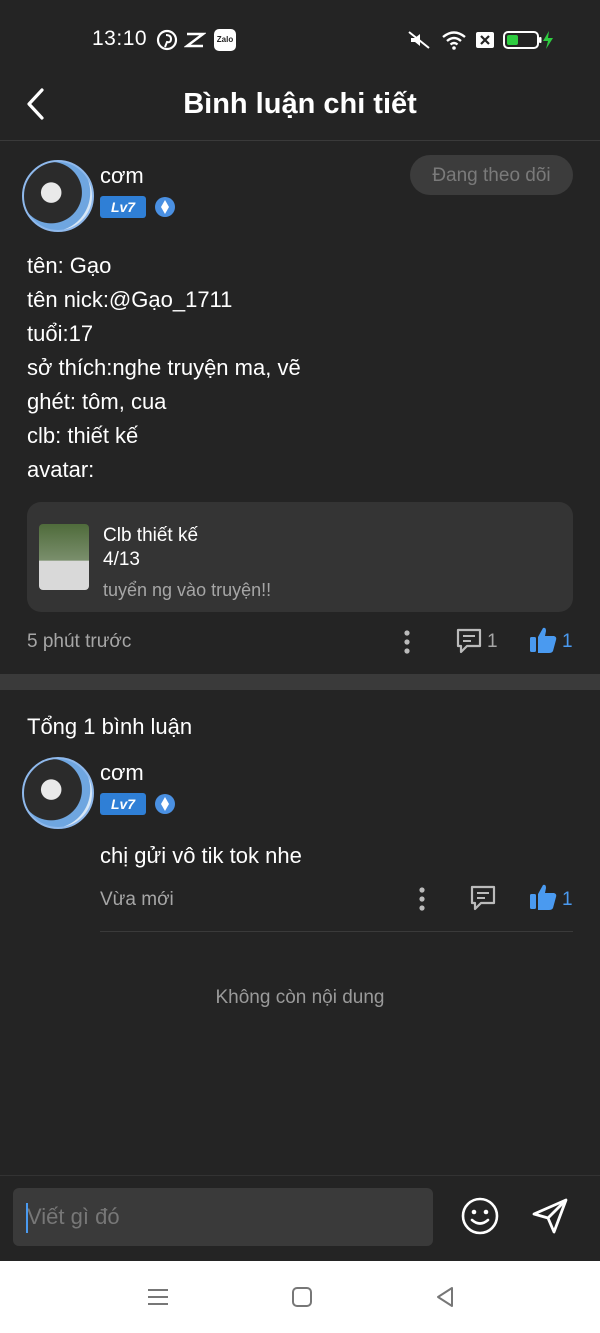 This screenshot has height=1333, width=600. What do you see at coordinates (158, 1297) in the screenshot?
I see `menu-icon` at bounding box center [158, 1297].